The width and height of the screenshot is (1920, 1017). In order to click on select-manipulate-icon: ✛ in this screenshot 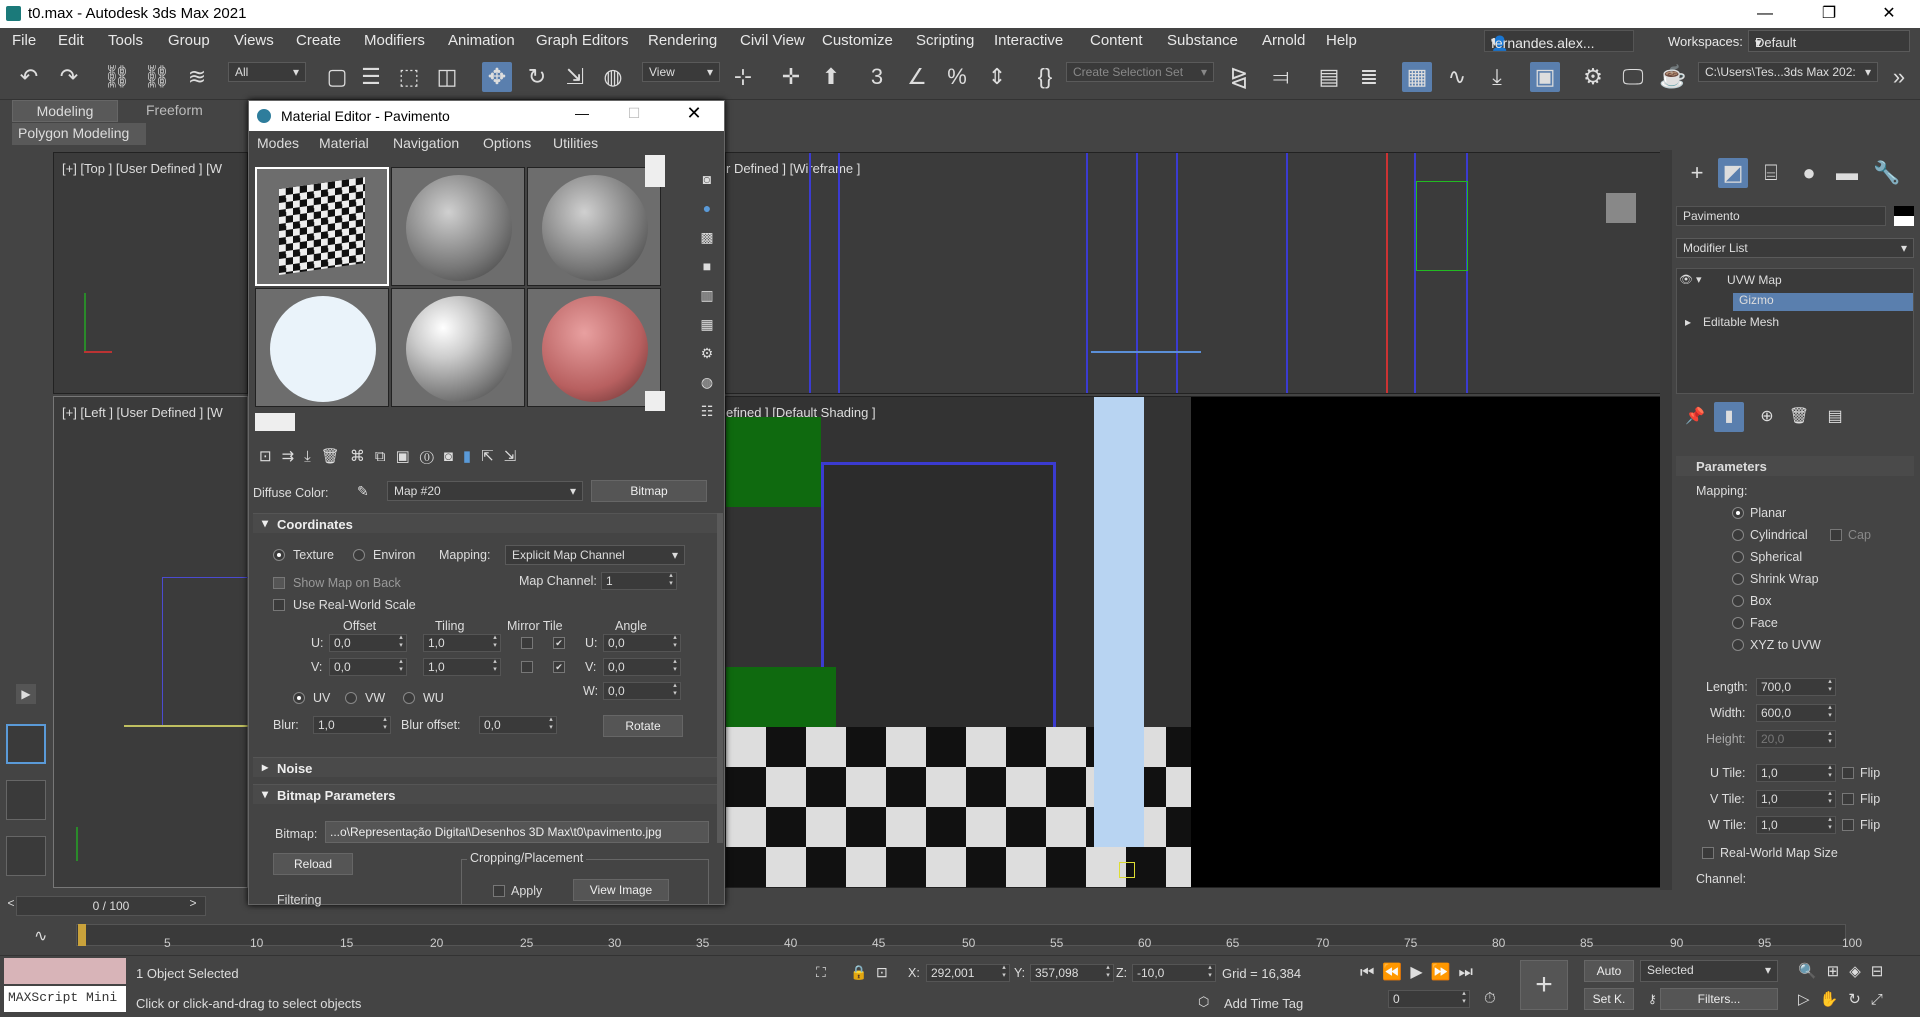, I will do `click(791, 77)`.